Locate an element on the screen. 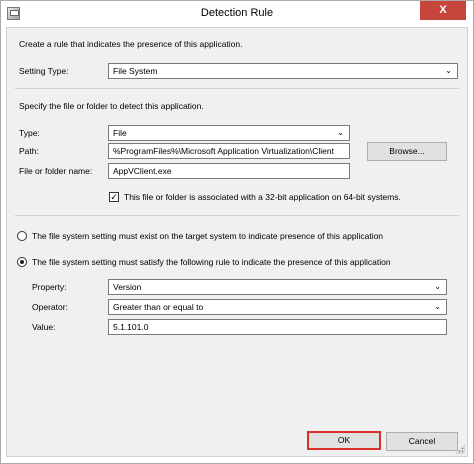 This screenshot has height=464, width=474. close-button: X is located at coordinates (443, 10).